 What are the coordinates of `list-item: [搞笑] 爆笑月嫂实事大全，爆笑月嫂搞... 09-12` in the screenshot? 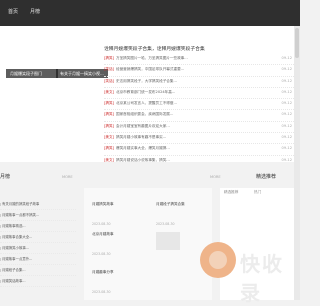 It's located at (200, 150).